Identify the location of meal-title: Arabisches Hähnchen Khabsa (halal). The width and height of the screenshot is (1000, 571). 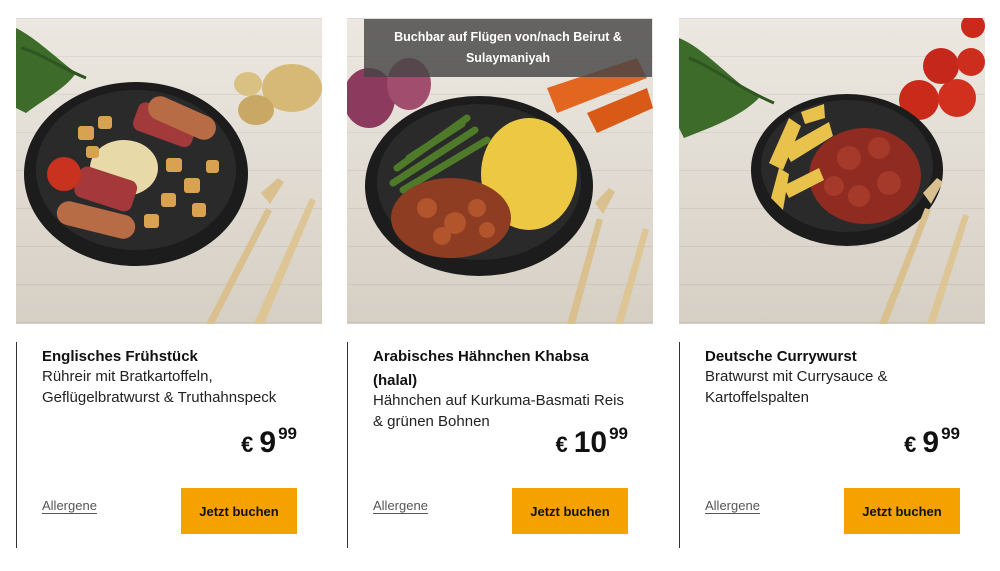
(481, 368).